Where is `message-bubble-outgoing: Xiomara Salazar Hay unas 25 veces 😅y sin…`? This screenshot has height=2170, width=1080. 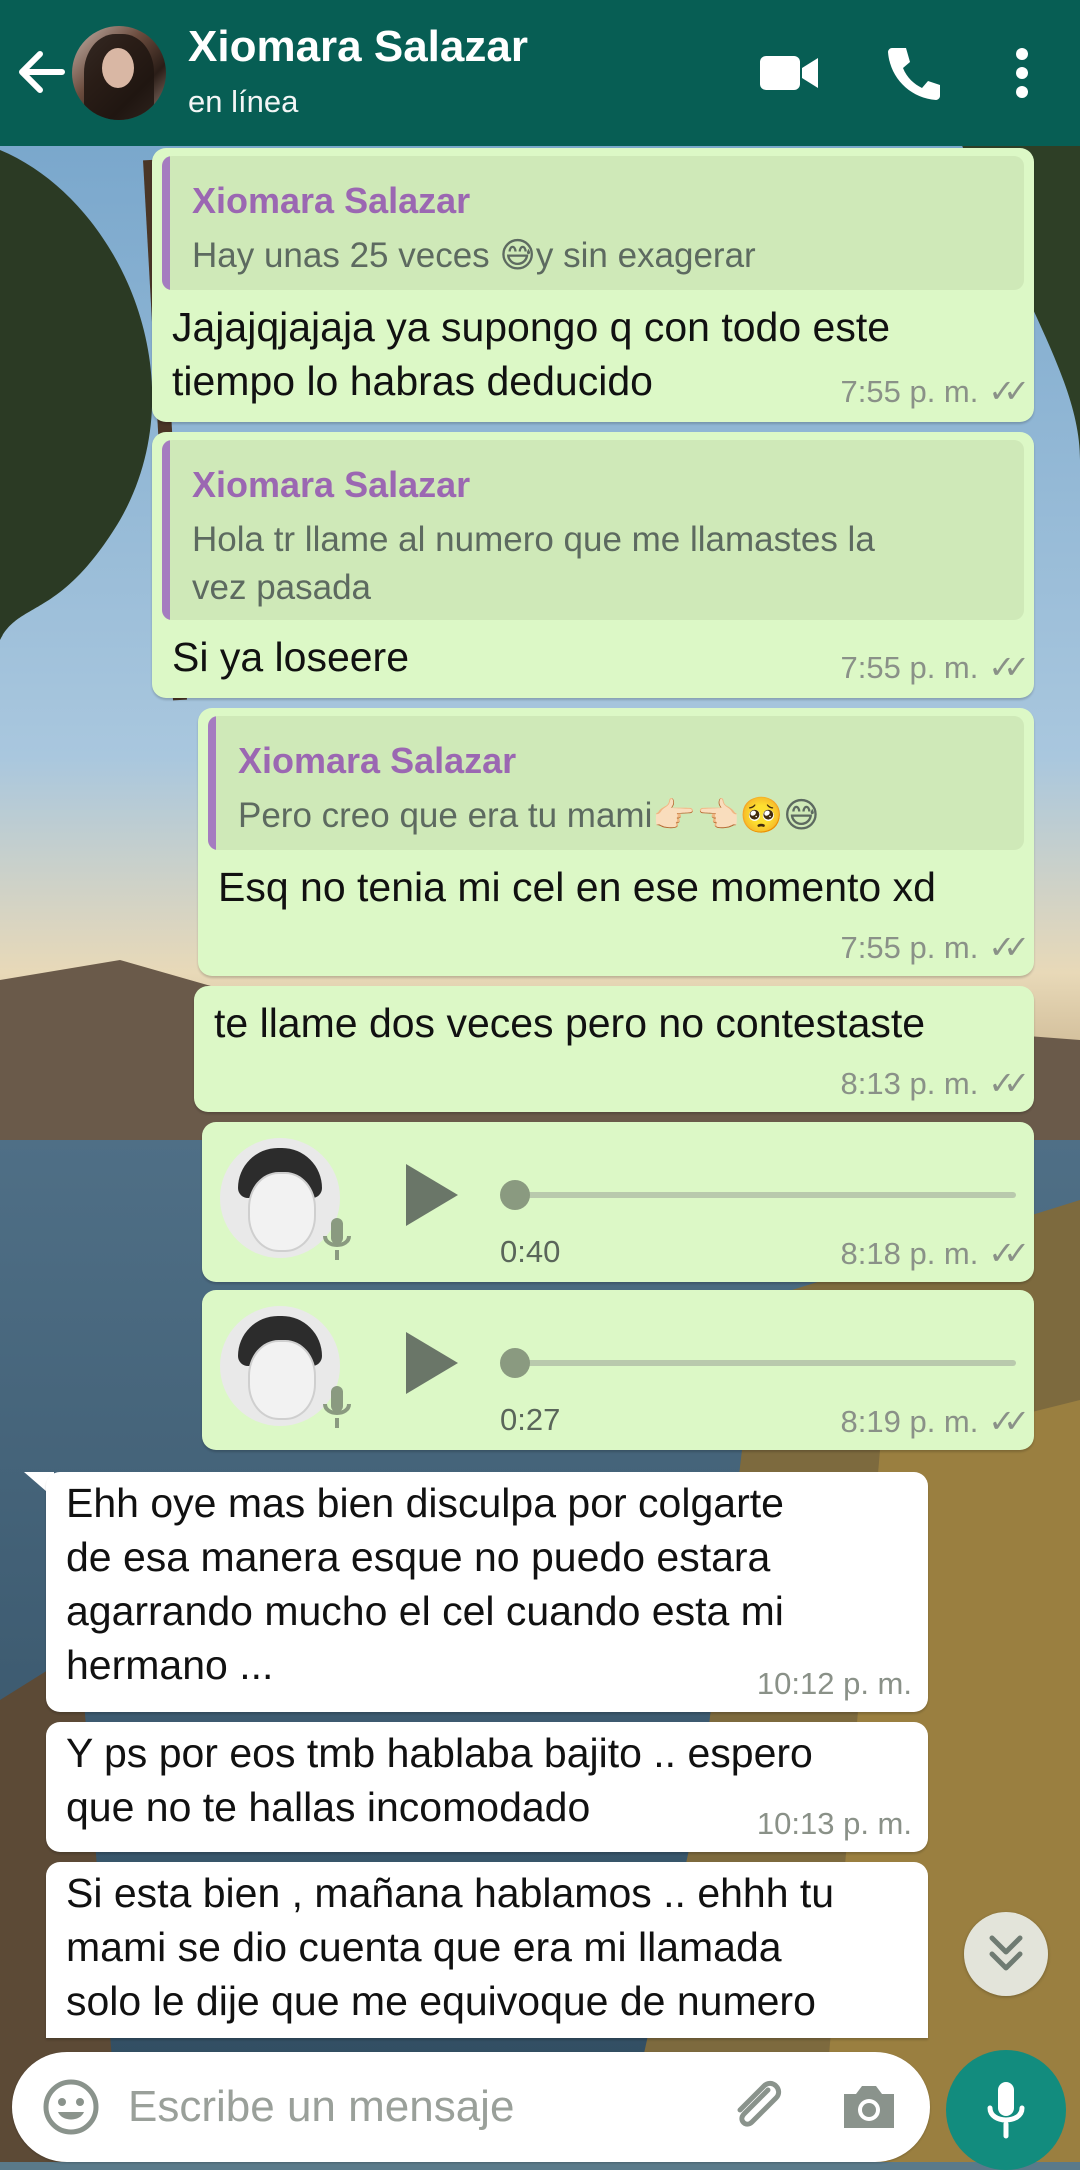 message-bubble-outgoing: Xiomara Salazar Hay unas 25 veces 😅y sin… is located at coordinates (593, 285).